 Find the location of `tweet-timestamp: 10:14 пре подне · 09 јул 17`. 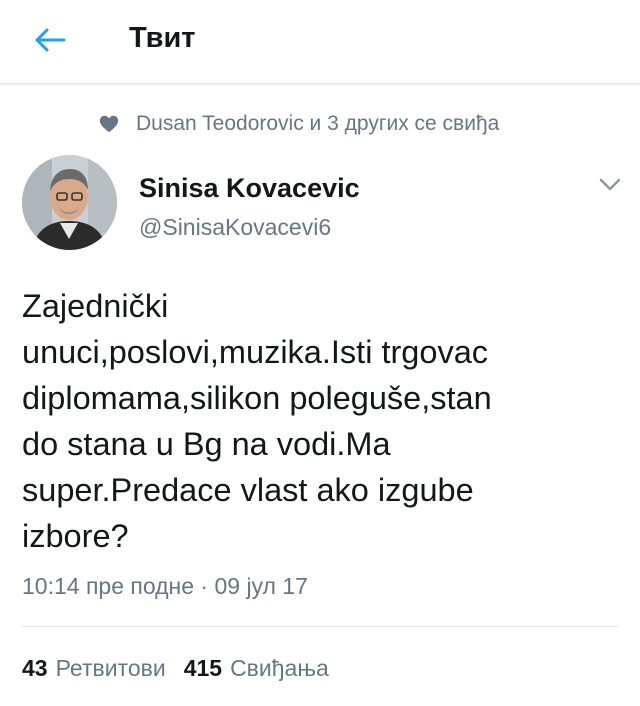

tweet-timestamp: 10:14 пре подне · 09 јул 17 is located at coordinates (165, 586).